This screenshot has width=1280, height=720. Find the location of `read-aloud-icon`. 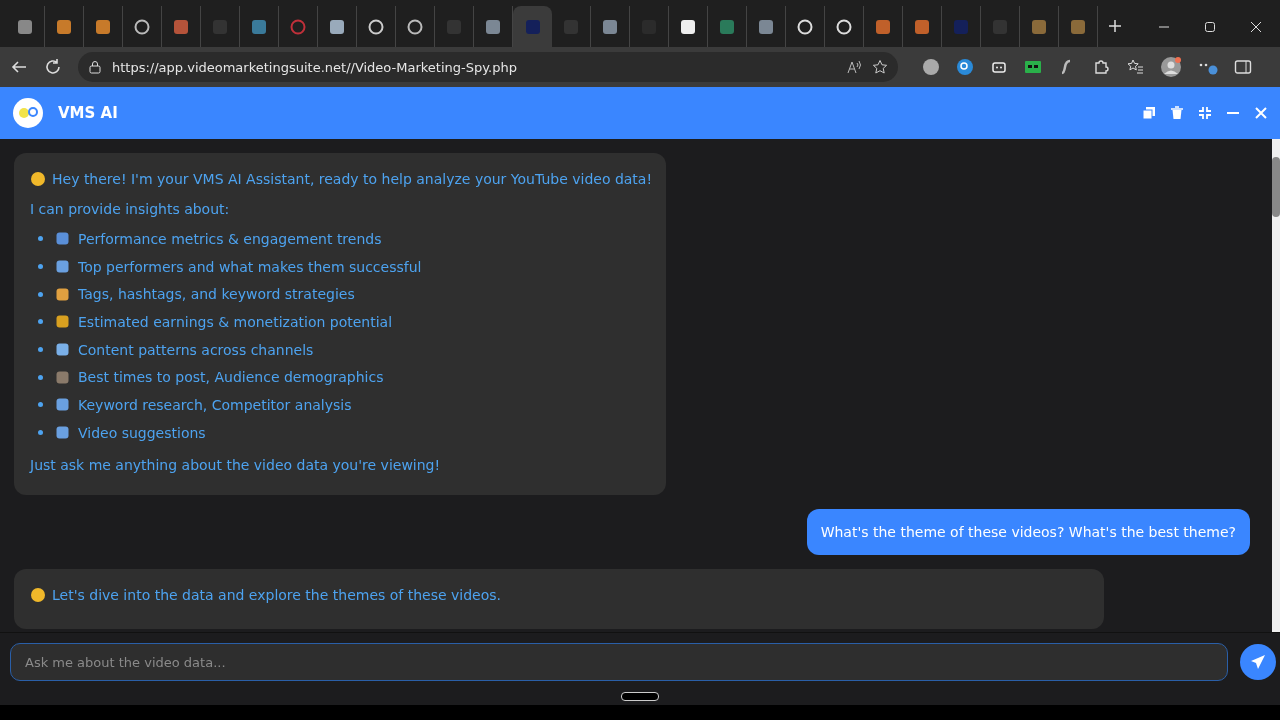

read-aloud-icon is located at coordinates (854, 67).